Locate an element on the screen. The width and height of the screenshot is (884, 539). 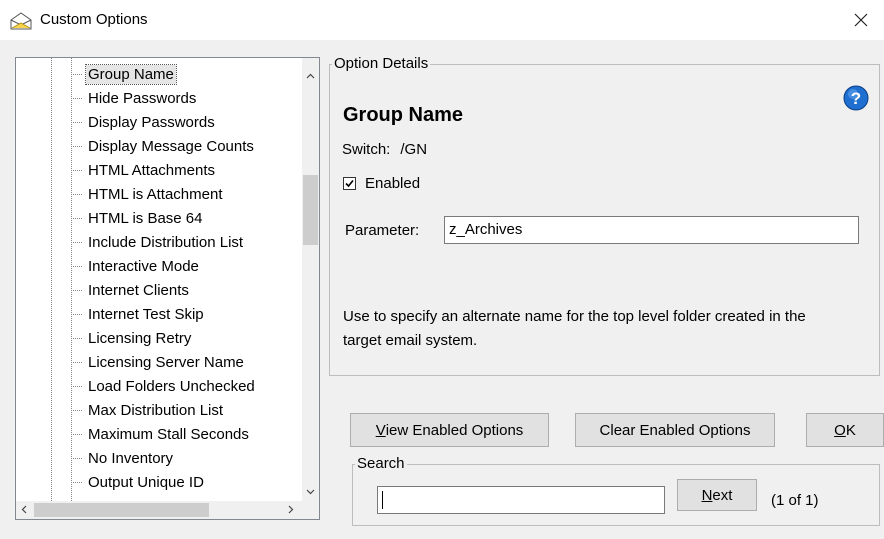
tree-item: Group Name is located at coordinates (124, 74).